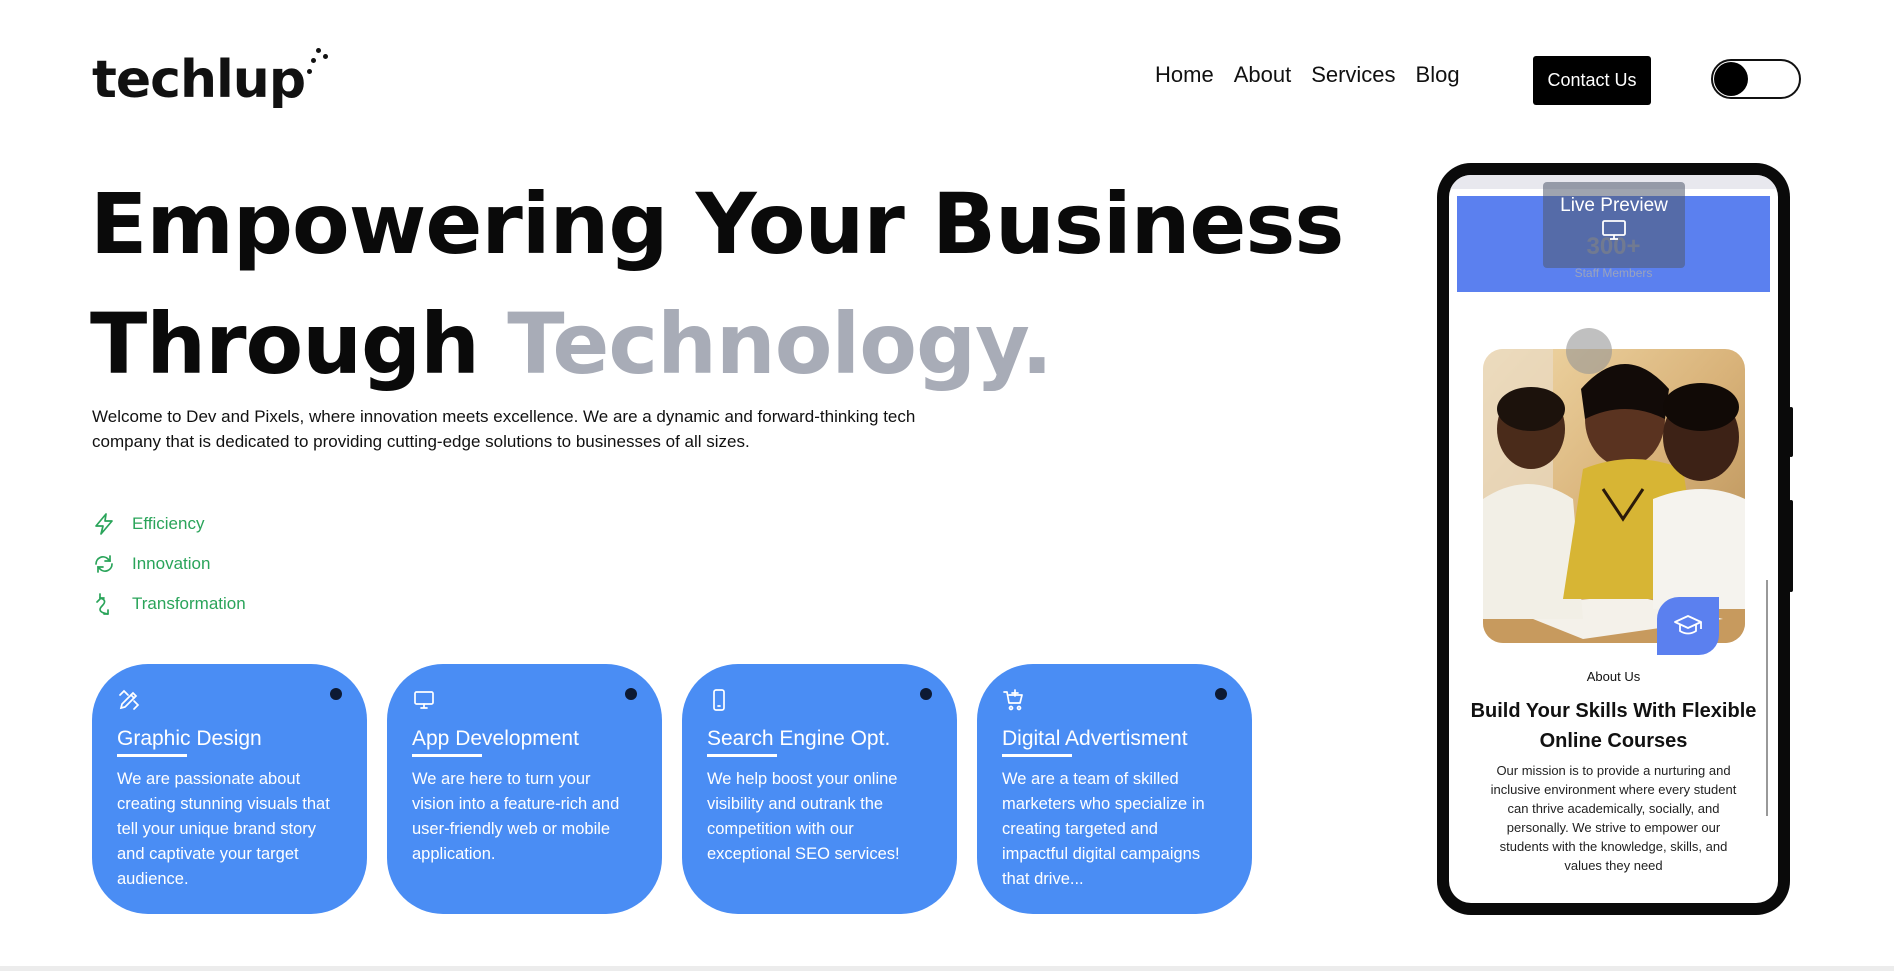 The height and width of the screenshot is (971, 1894). What do you see at coordinates (104, 564) in the screenshot?
I see `refresh-icon` at bounding box center [104, 564].